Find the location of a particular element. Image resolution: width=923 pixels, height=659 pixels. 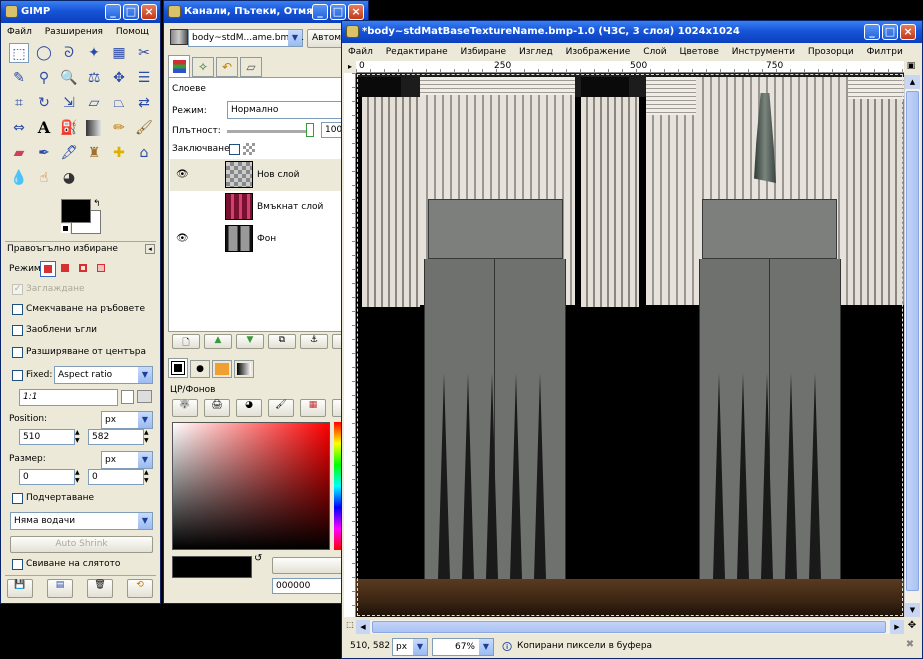

menu-help: Помощ is located at coordinates (132, 32).